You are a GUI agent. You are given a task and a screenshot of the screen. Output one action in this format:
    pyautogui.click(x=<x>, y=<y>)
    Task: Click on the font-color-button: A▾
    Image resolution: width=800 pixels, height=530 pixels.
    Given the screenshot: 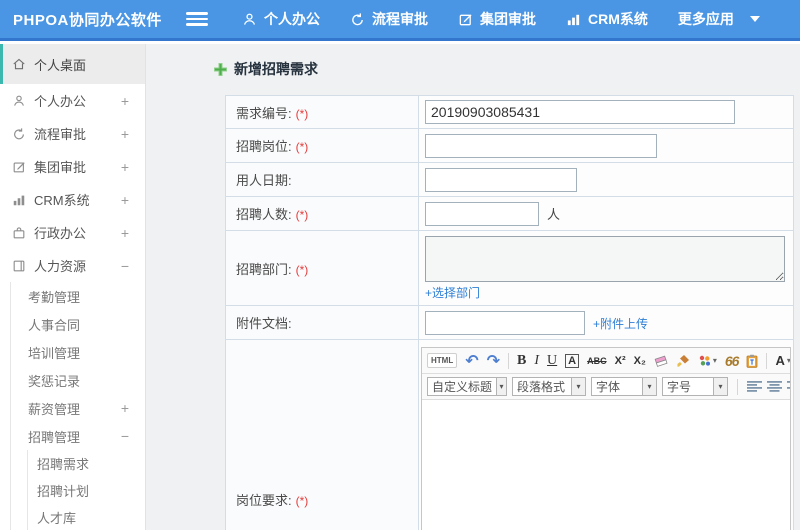 What is the action you would take?
    pyautogui.click(x=782, y=360)
    